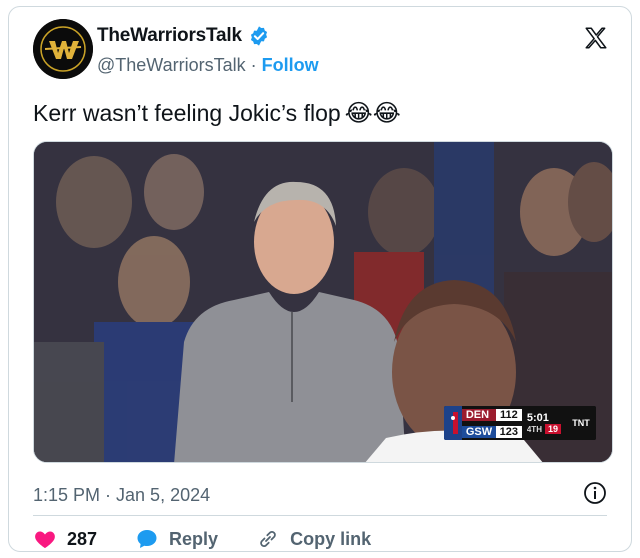  I want to click on info-icon, so click(595, 493).